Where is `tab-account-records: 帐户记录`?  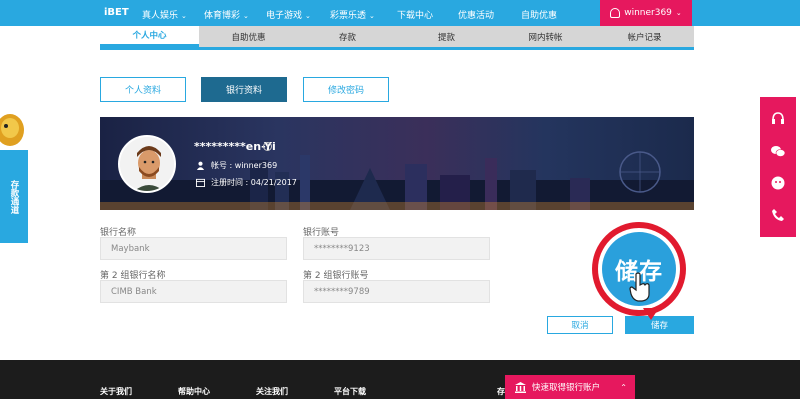
tab-account-records: 帐户记录 is located at coordinates (644, 36).